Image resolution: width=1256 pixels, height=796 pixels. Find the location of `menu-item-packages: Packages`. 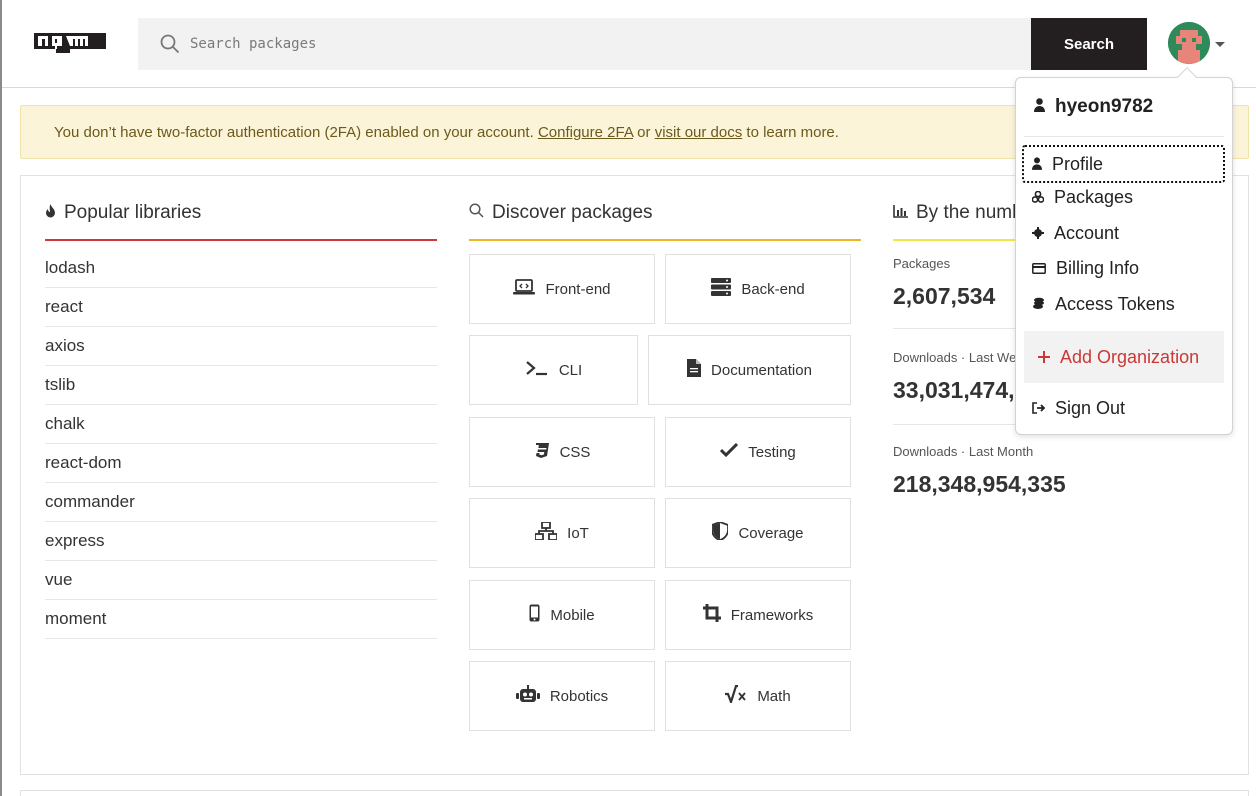

menu-item-packages: Packages is located at coordinates (1082, 197).